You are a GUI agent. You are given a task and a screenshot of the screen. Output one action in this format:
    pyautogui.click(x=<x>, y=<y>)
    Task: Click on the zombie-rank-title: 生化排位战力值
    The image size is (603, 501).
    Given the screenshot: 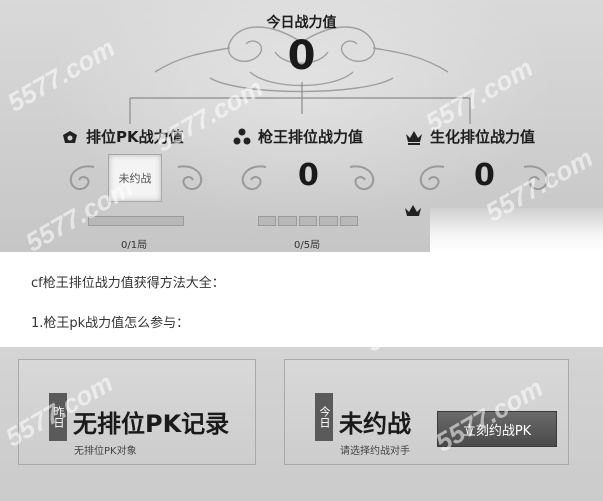 What is the action you would take?
    pyautogui.click(x=469, y=136)
    